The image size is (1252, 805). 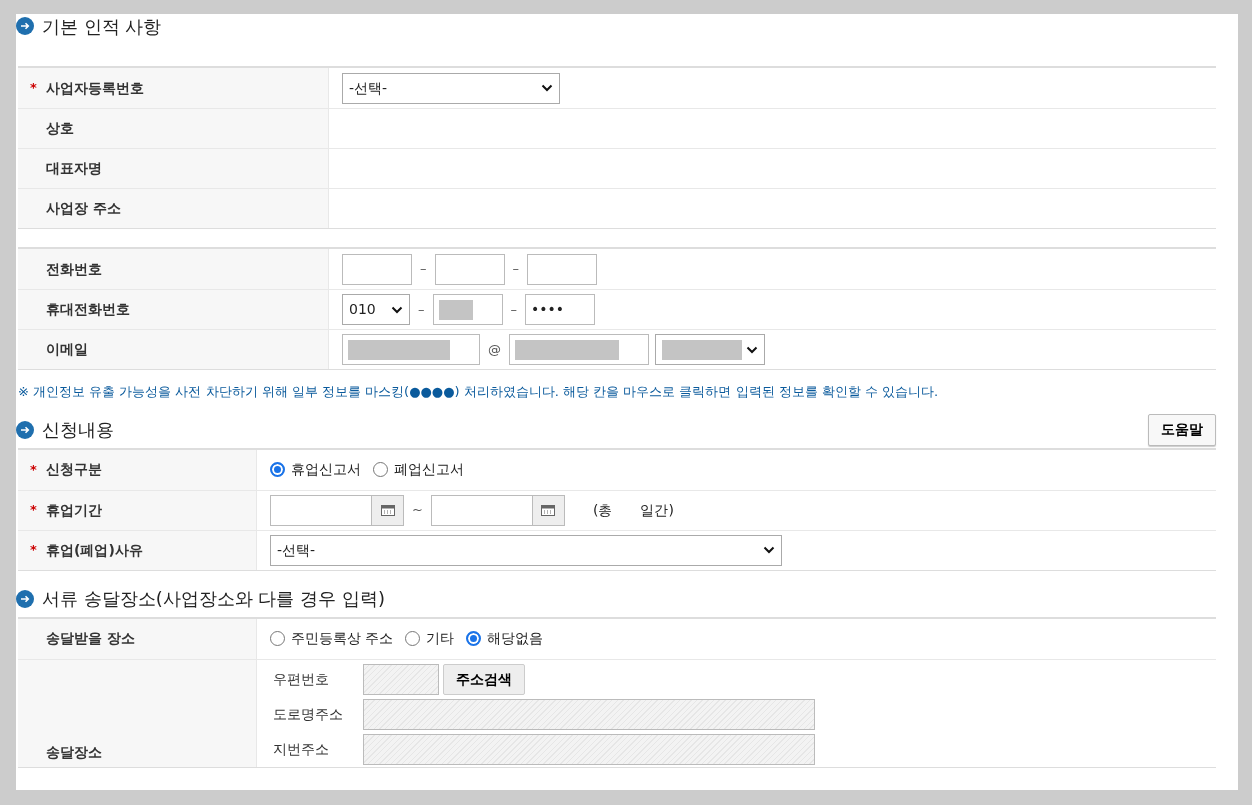 I want to click on input-field: ••••, so click(x=560, y=309).